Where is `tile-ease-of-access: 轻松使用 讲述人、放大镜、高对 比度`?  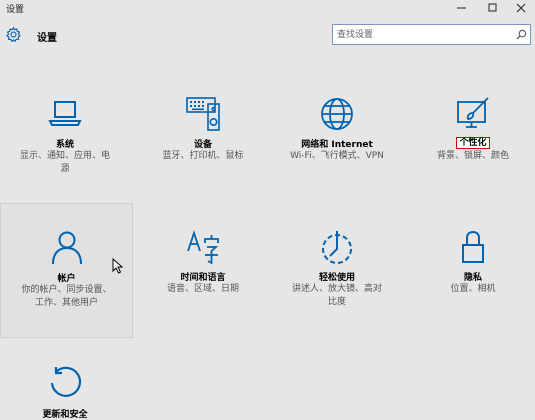
tile-ease-of-access: 轻松使用 讲述人、放大镜、高对 比度 is located at coordinates (337, 270).